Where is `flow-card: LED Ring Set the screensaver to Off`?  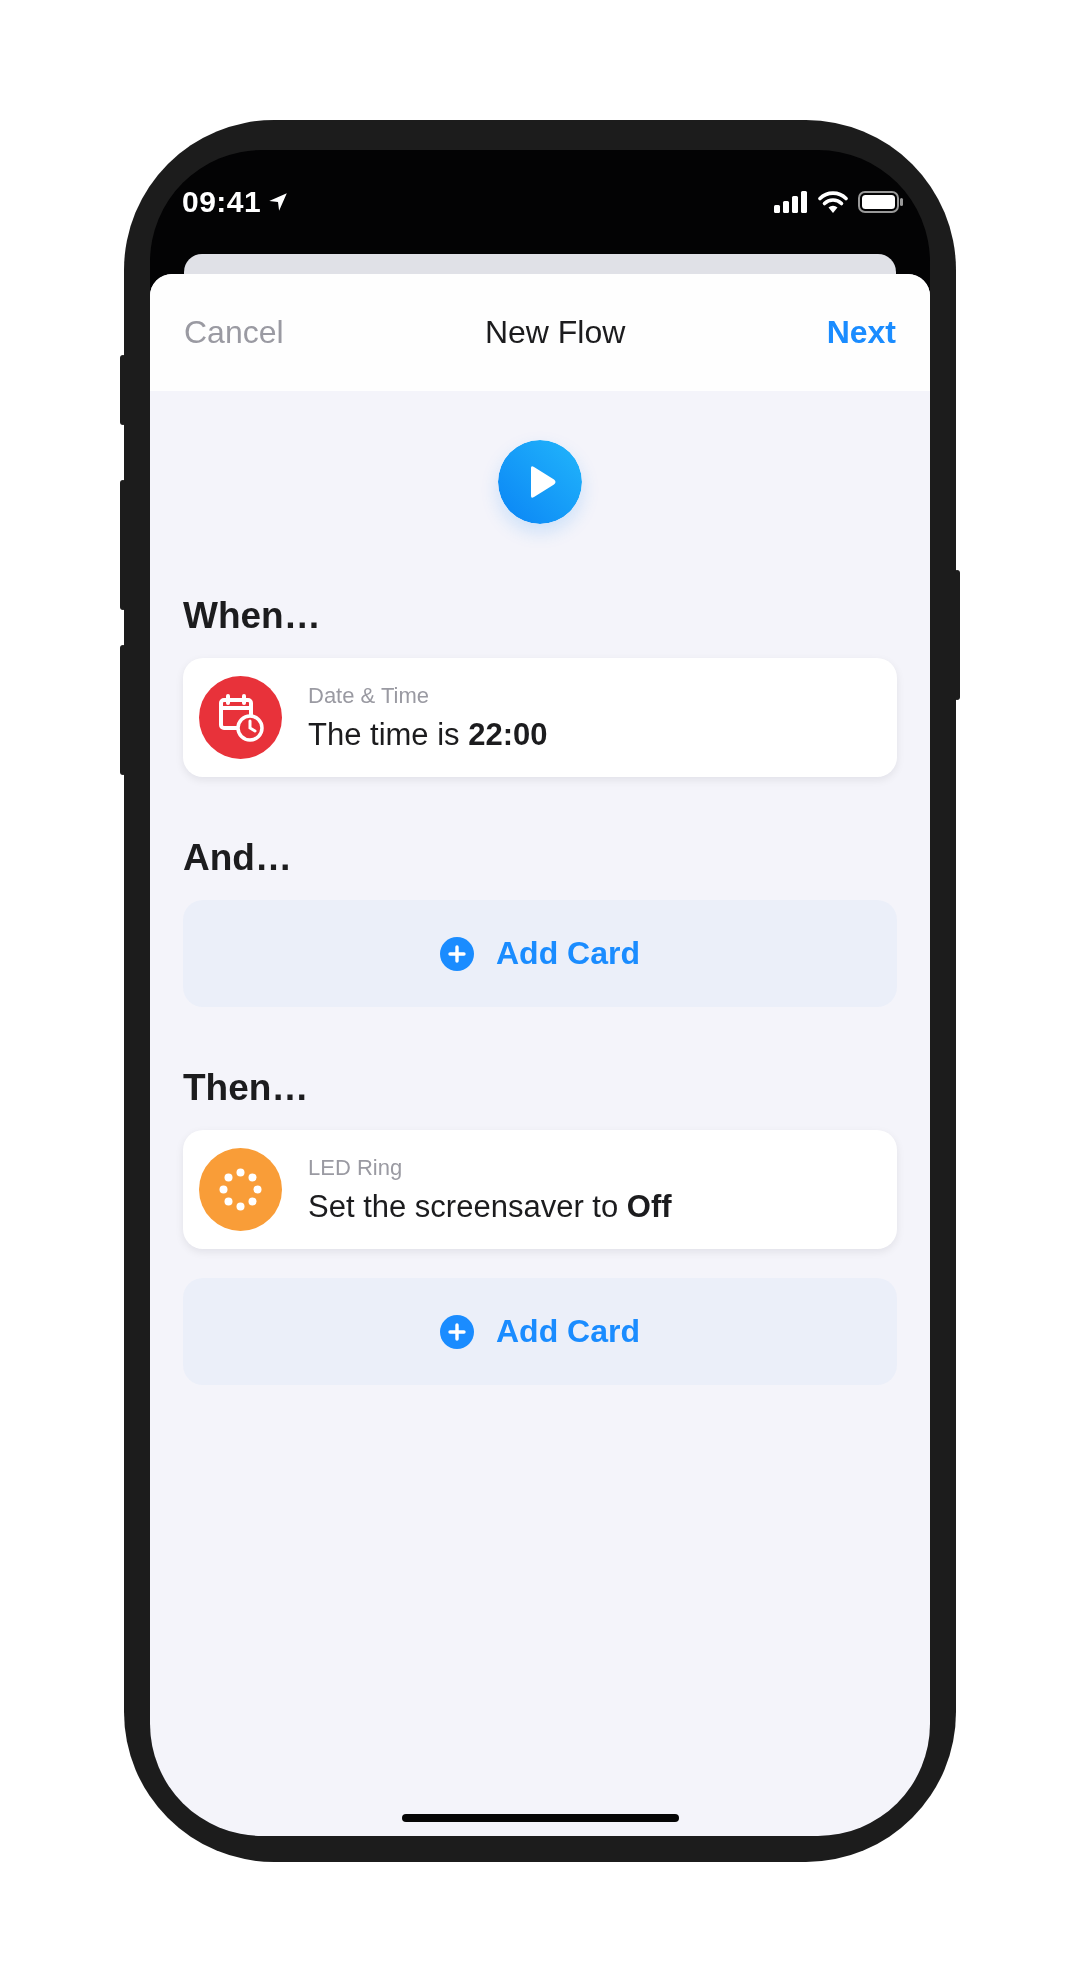 flow-card: LED Ring Set the screensaver to Off is located at coordinates (540, 1189).